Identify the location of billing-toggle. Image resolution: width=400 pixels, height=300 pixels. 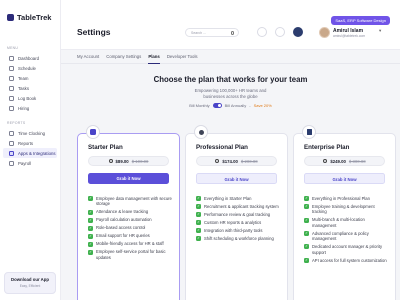
(217, 105).